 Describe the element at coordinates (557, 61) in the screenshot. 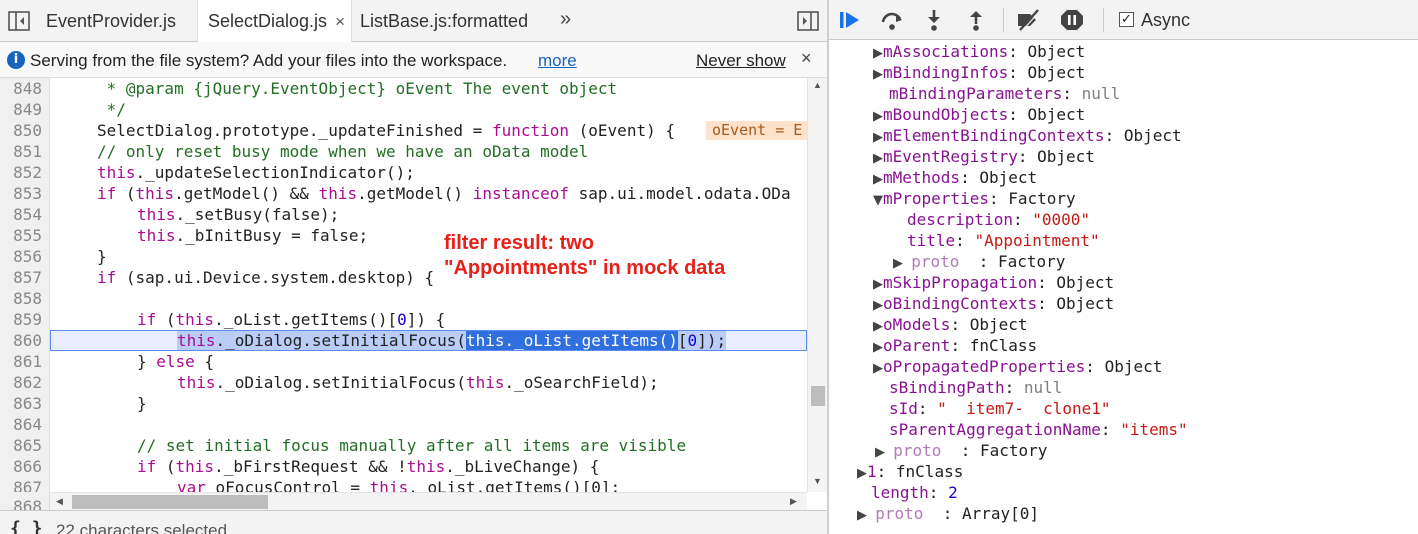

I see `more-link: more` at that location.